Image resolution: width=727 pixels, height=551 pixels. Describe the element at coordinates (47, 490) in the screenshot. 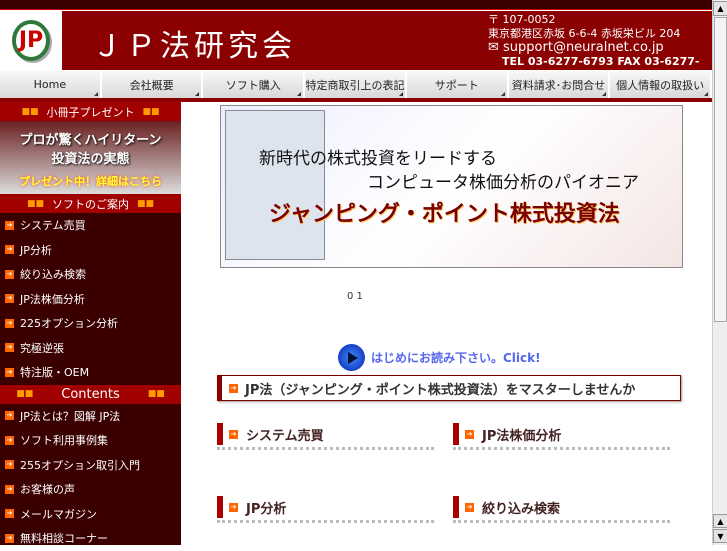

I see `sidebar-item-label: お客様の声` at that location.